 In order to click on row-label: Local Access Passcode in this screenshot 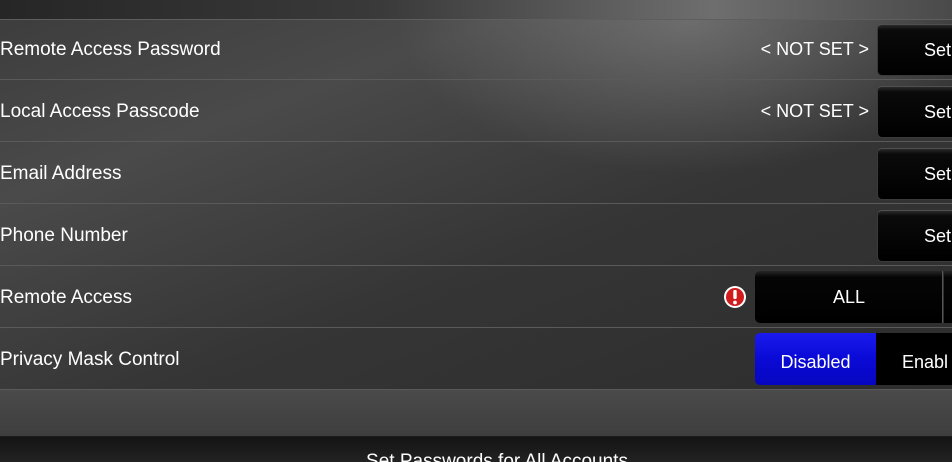, I will do `click(100, 111)`.